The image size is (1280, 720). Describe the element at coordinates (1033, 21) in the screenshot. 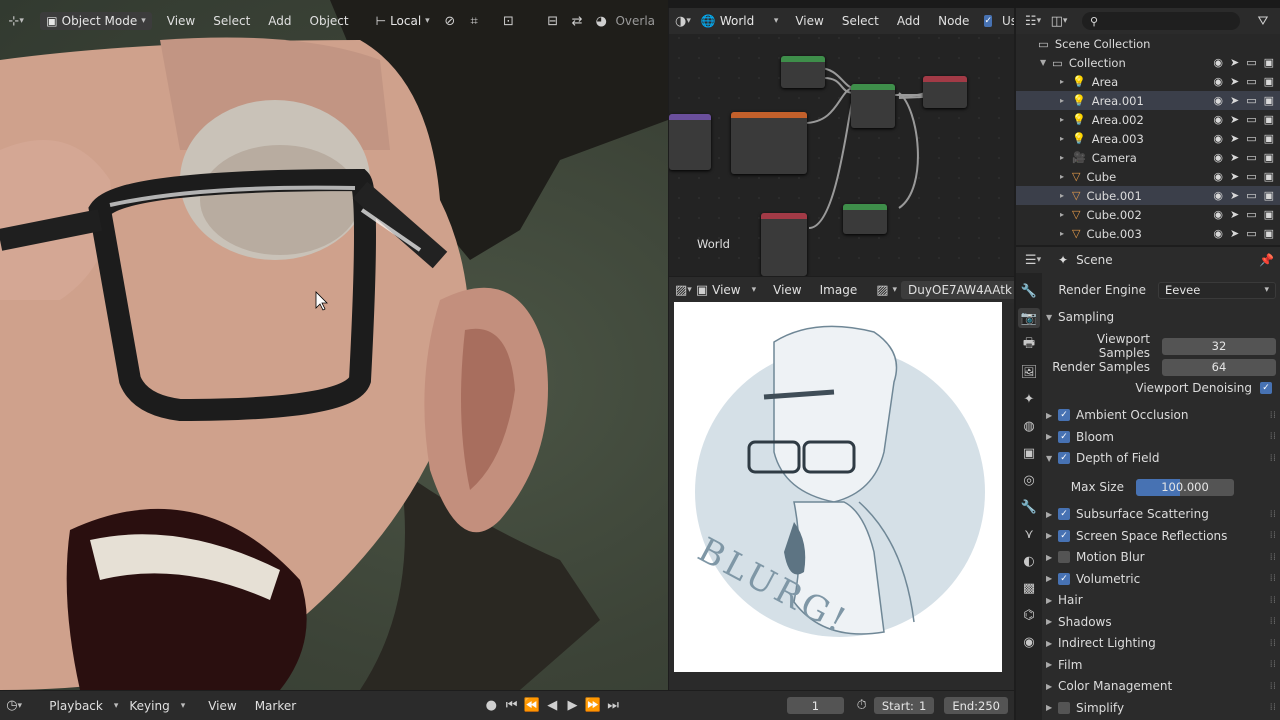

I see `outliner-type-icon: ☷ ▾` at that location.